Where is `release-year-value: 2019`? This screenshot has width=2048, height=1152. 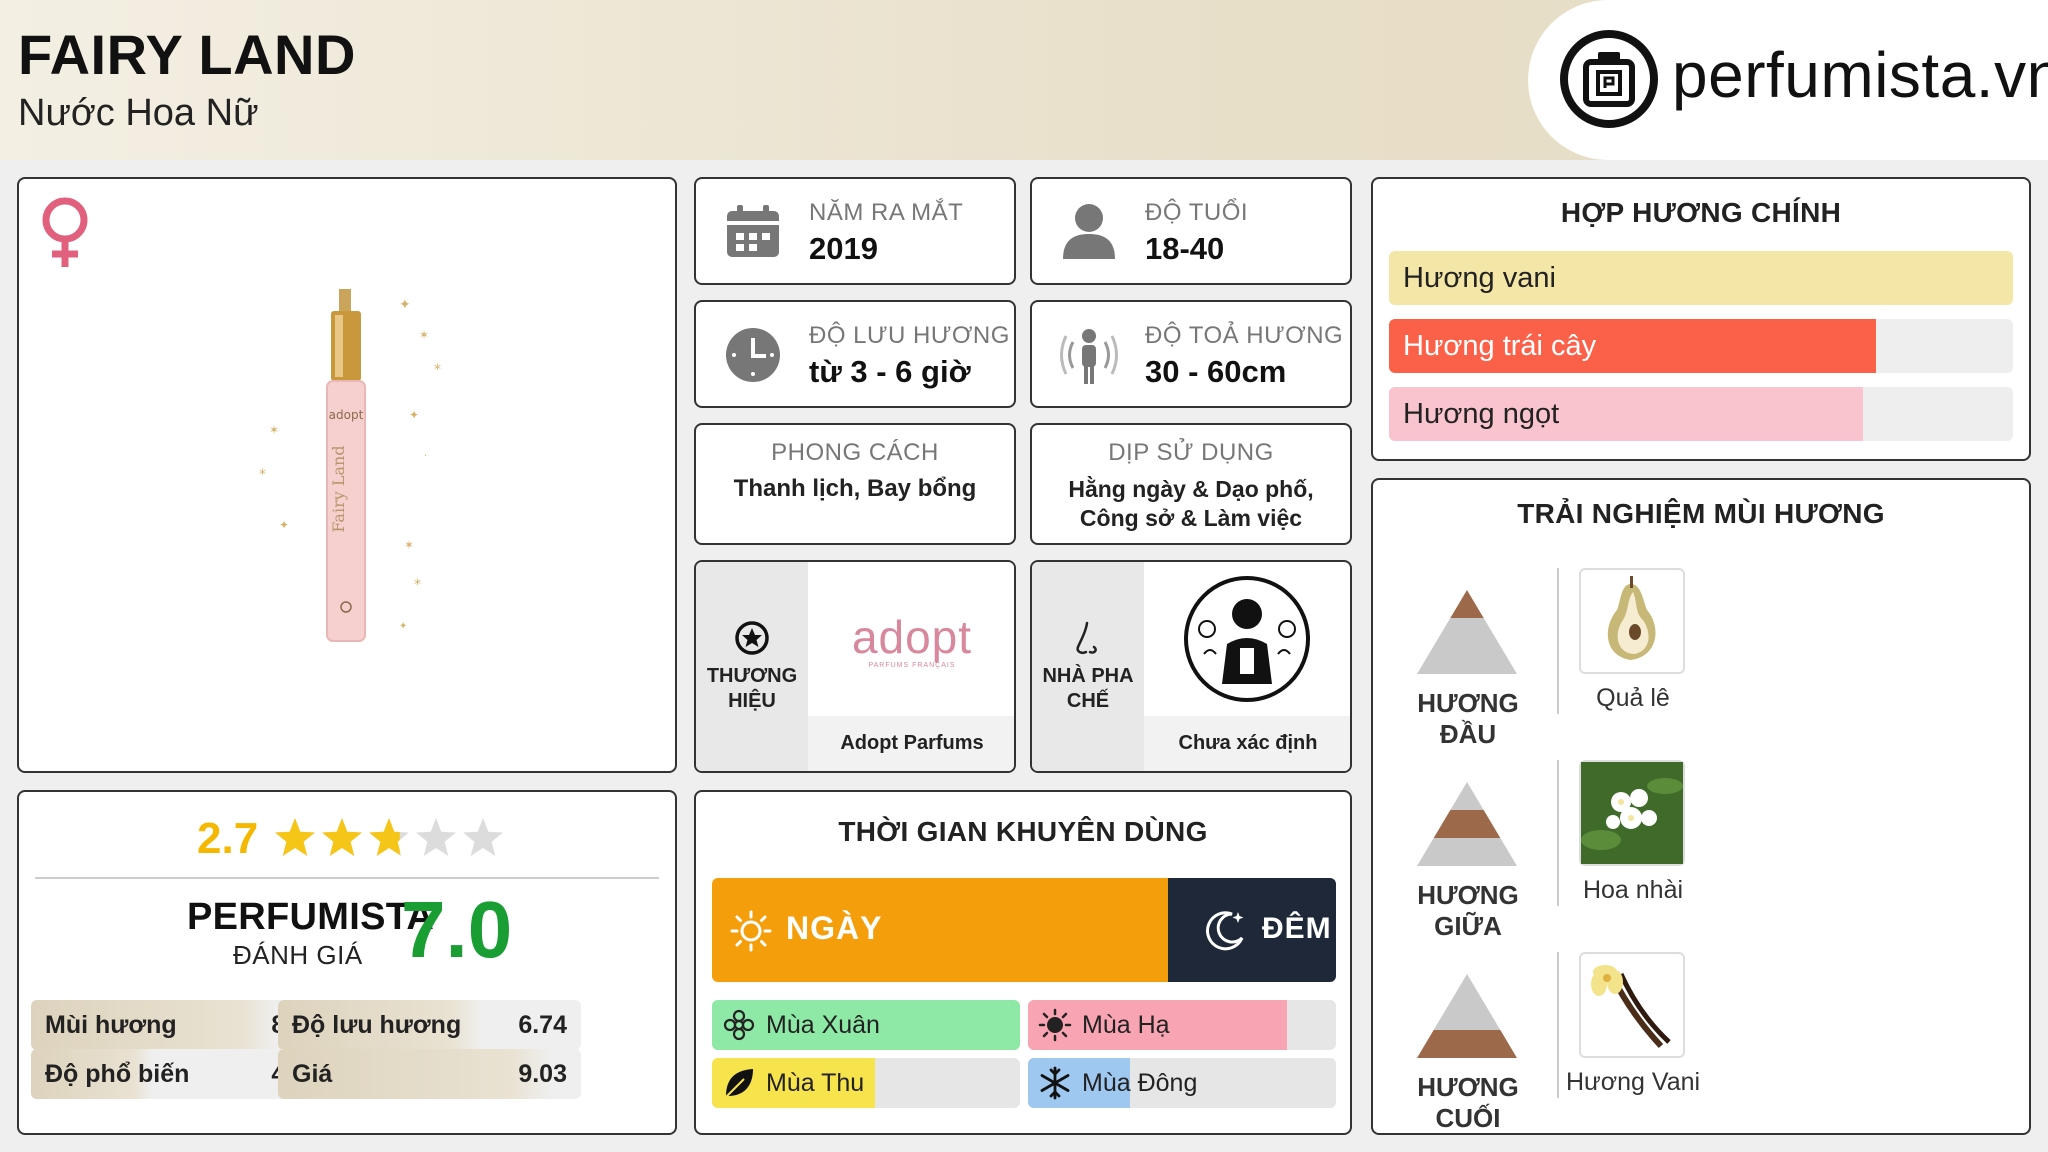 release-year-value: 2019 is located at coordinates (843, 248).